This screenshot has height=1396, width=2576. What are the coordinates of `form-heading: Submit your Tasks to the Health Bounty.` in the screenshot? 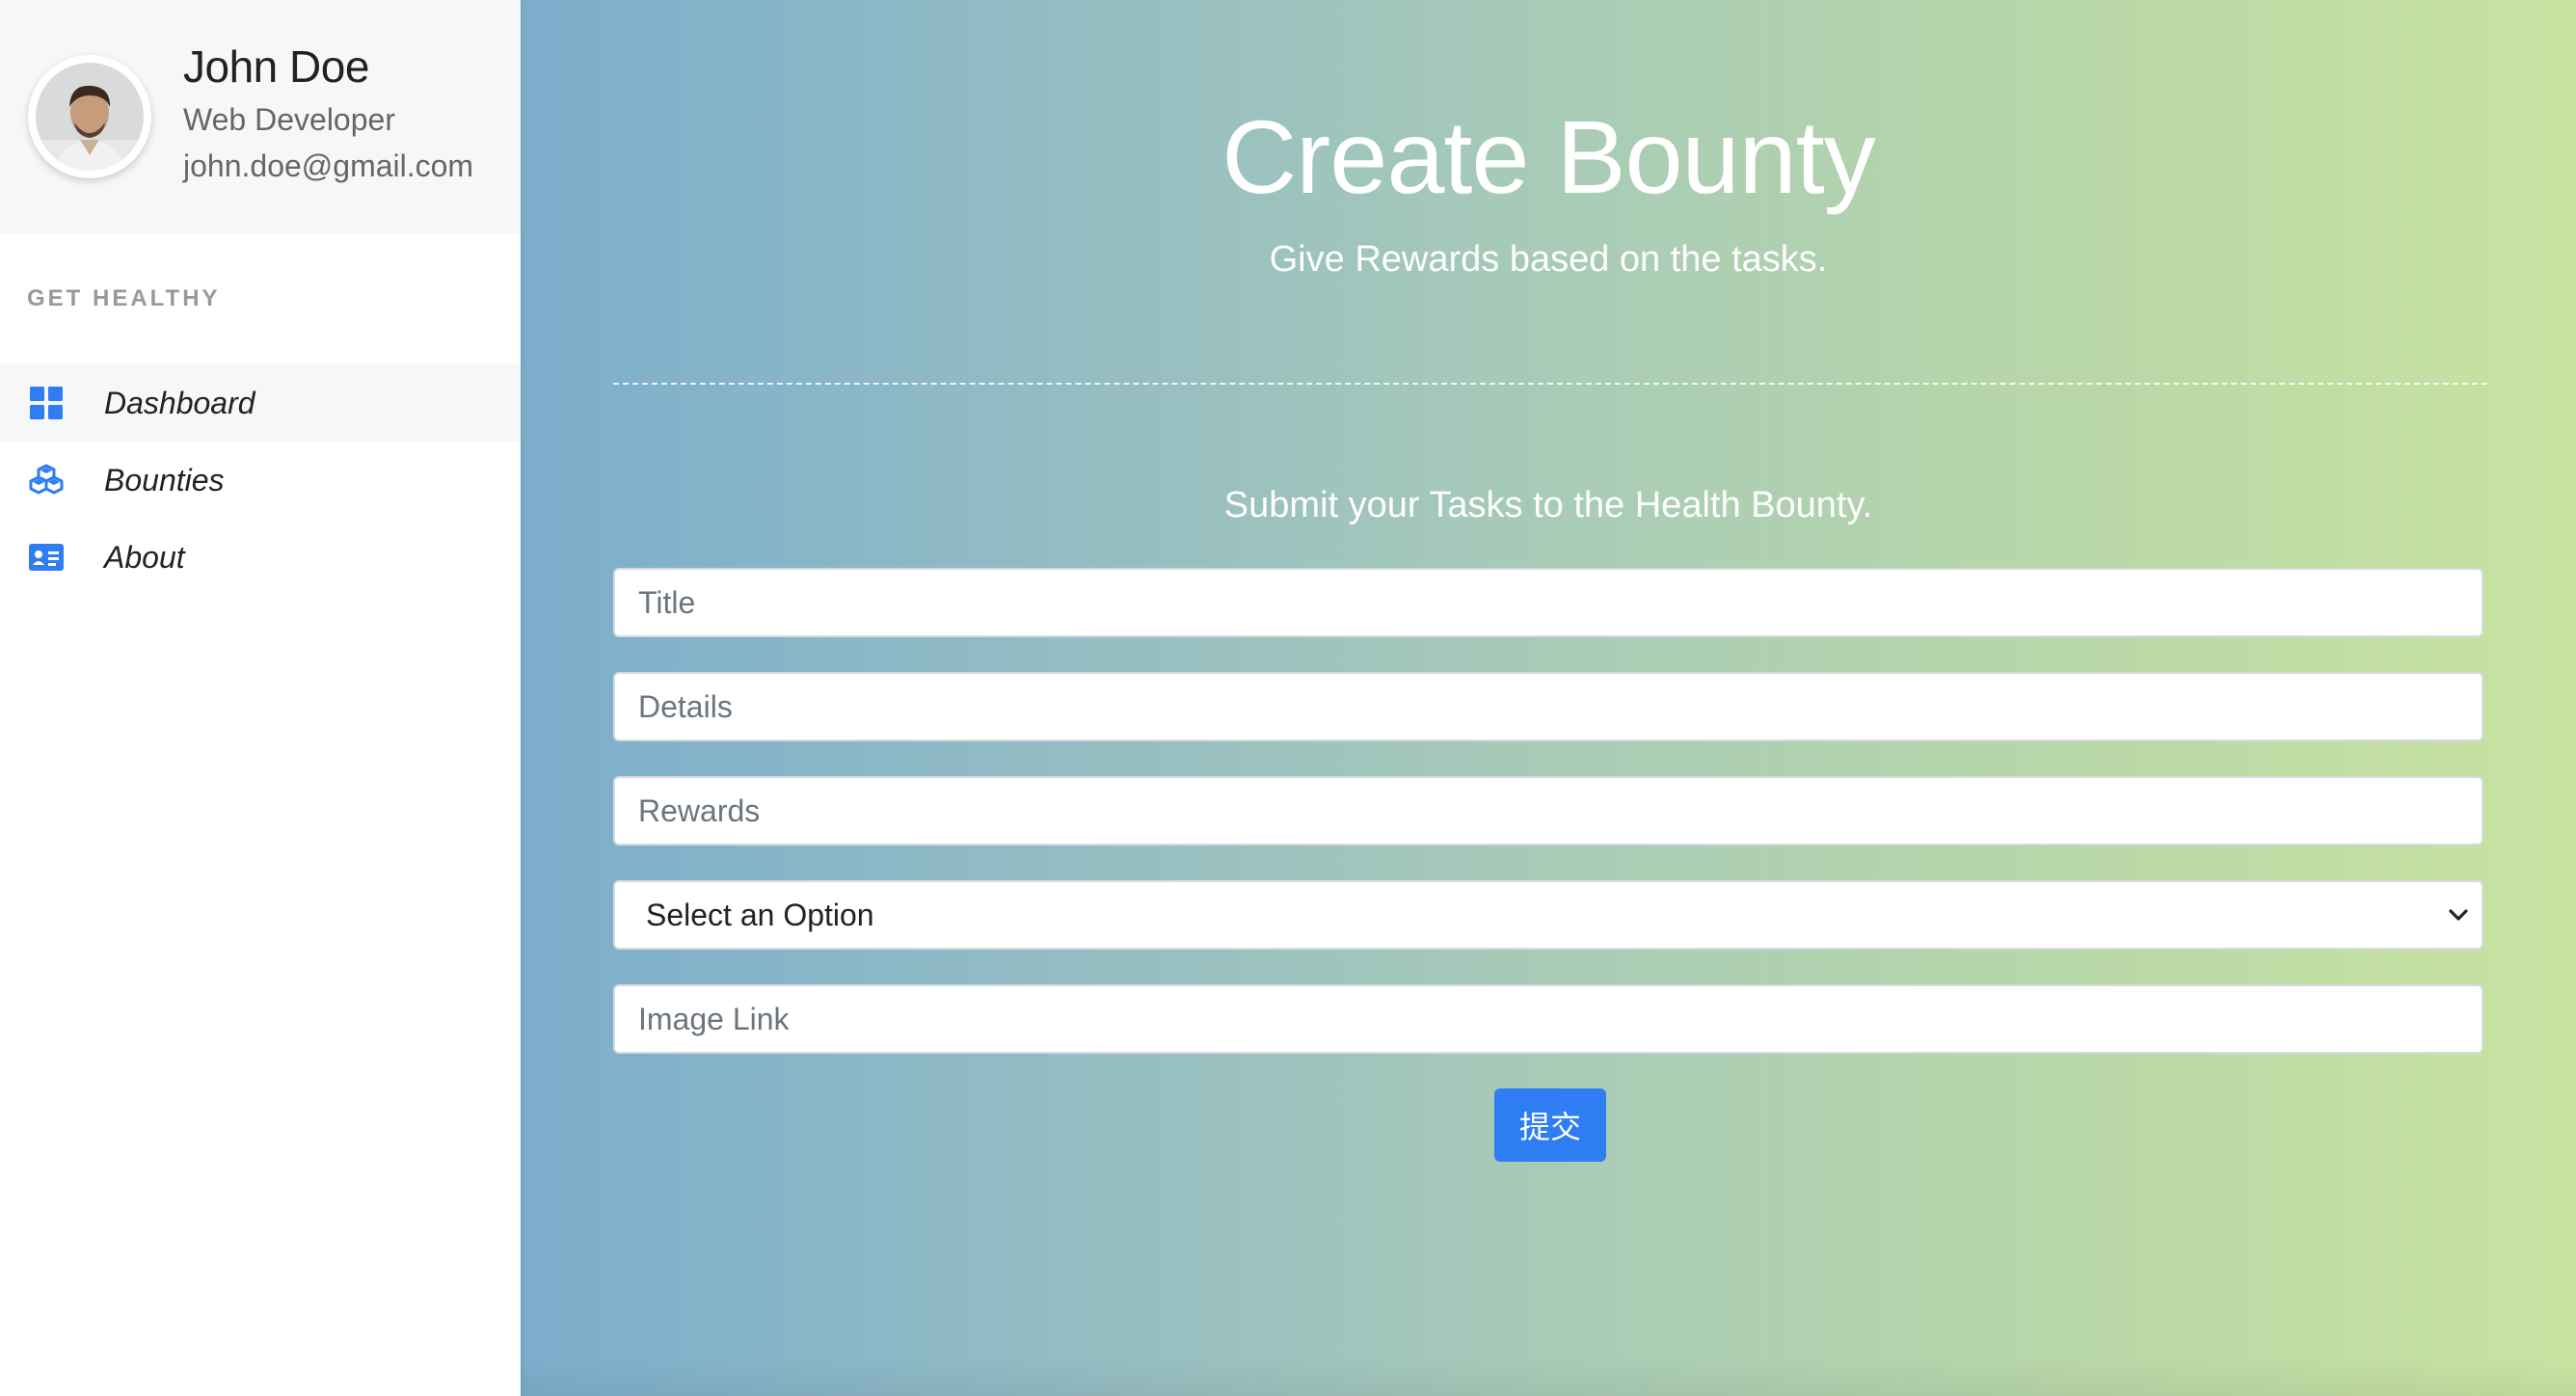 It's located at (1548, 505).